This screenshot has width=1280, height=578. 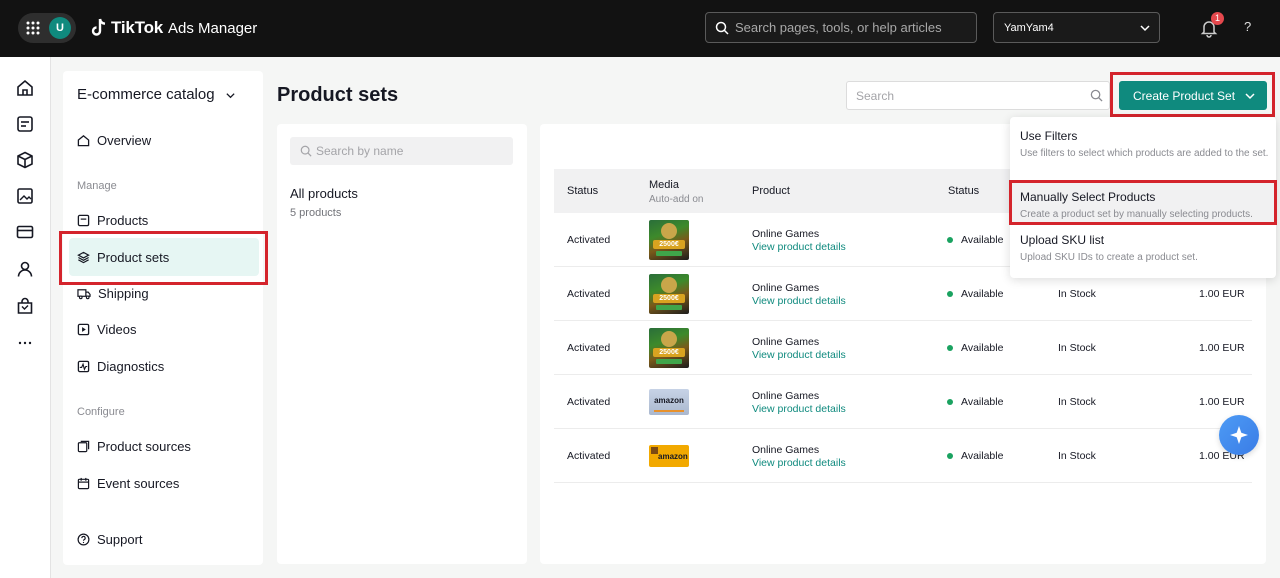 I want to click on sidebar-item-label: Products, so click(x=123, y=220).